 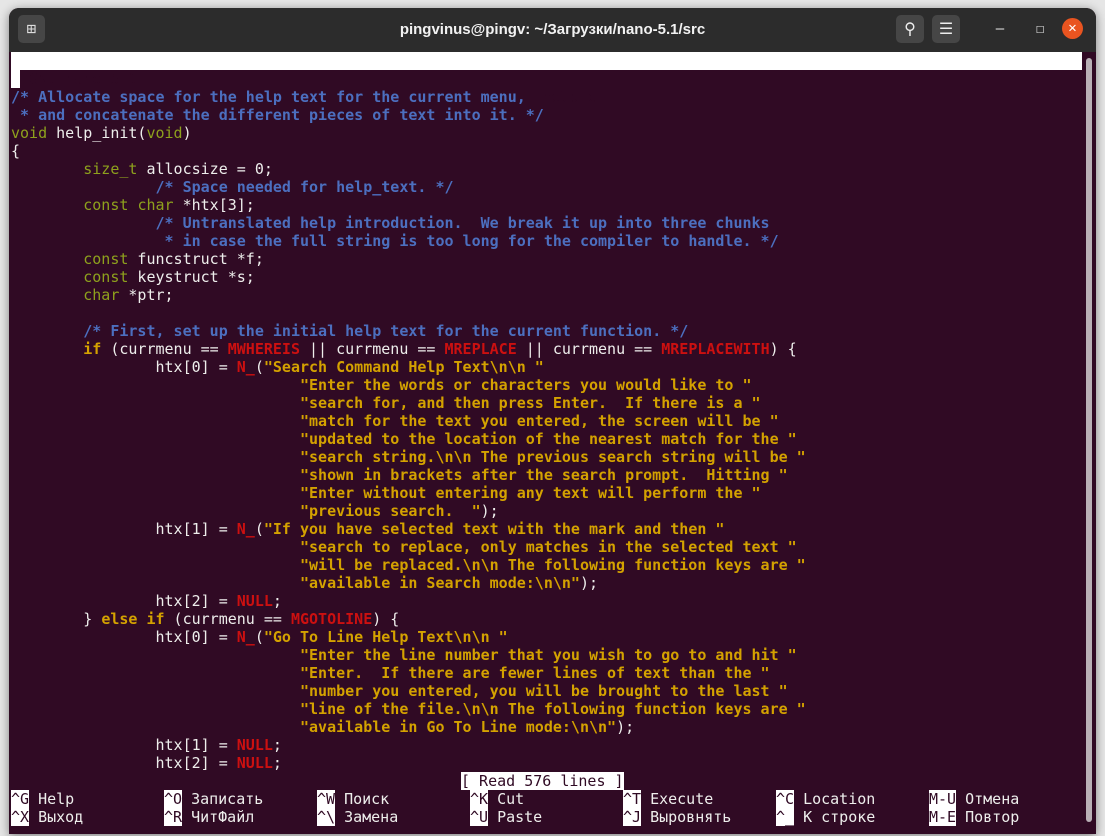 I want to click on shortcut-читфайл: ^R ЧитФайл, so click(x=209, y=817).